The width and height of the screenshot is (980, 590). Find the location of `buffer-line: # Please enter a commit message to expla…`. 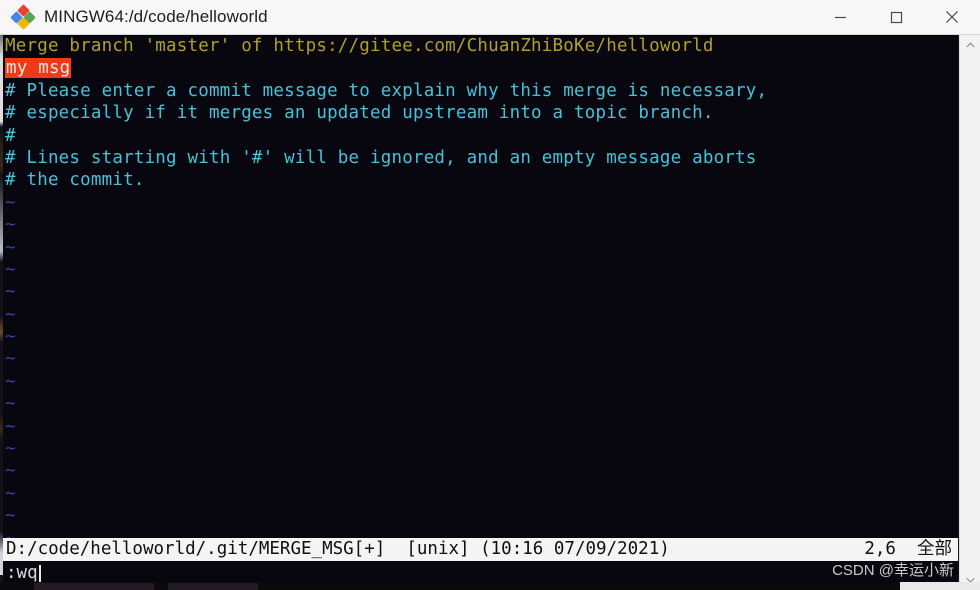

buffer-line: # Please enter a commit message to expla… is located at coordinates (386, 90).